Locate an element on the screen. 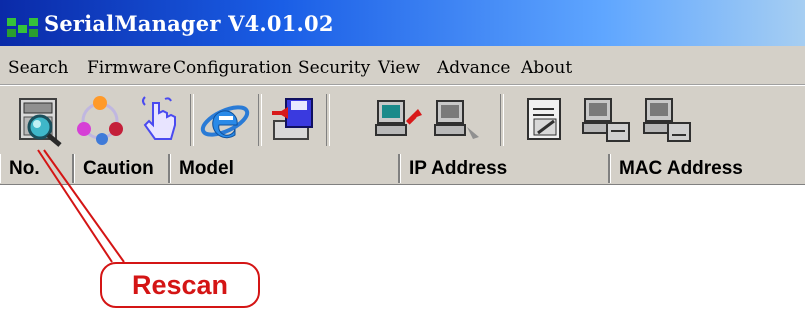 This screenshot has height=315, width=805. column-header-caution: Caution is located at coordinates (122, 168).